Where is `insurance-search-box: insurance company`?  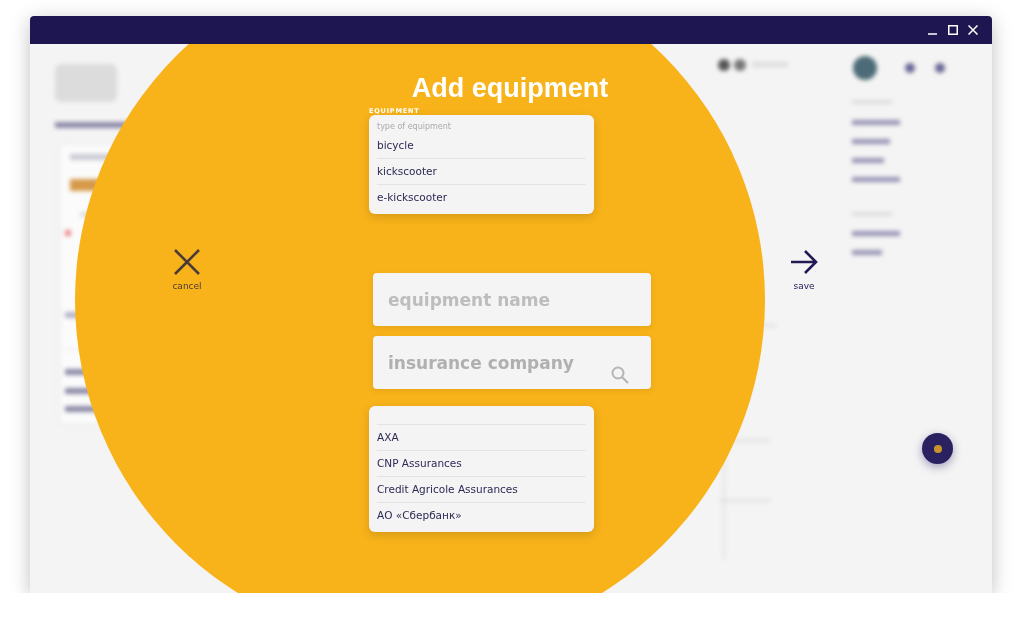
insurance-search-box: insurance company is located at coordinates (512, 362).